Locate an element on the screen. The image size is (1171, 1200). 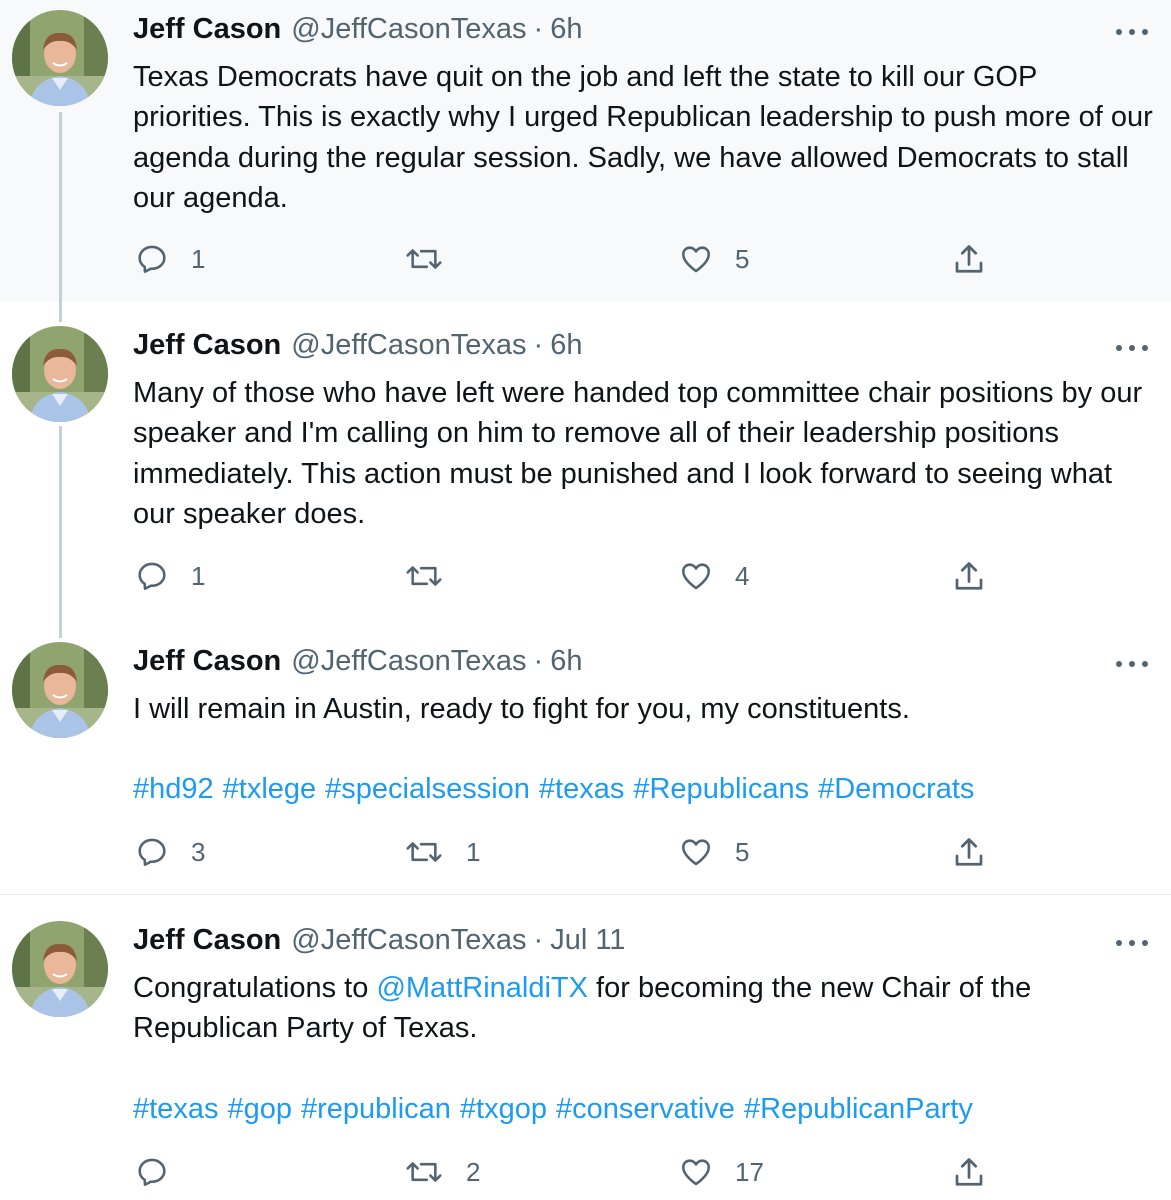
hashtag-link: #hd92 is located at coordinates (173, 789).